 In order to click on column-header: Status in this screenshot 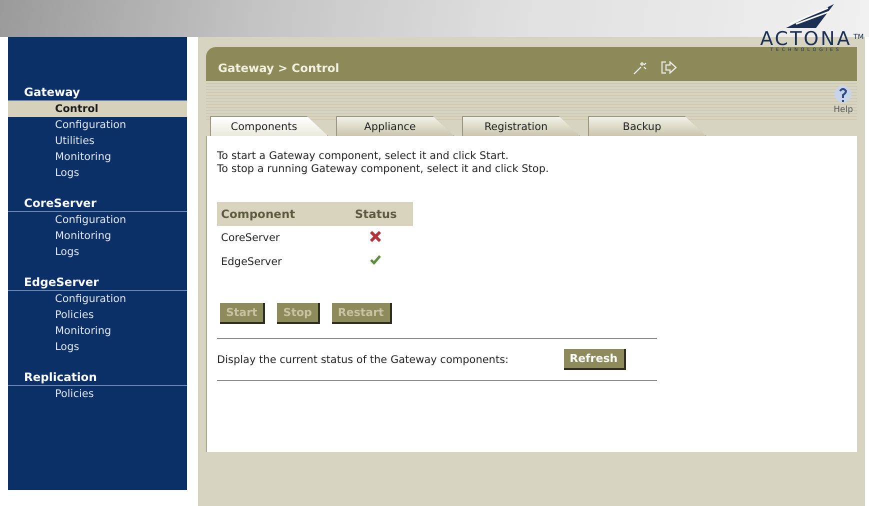, I will do `click(375, 214)`.